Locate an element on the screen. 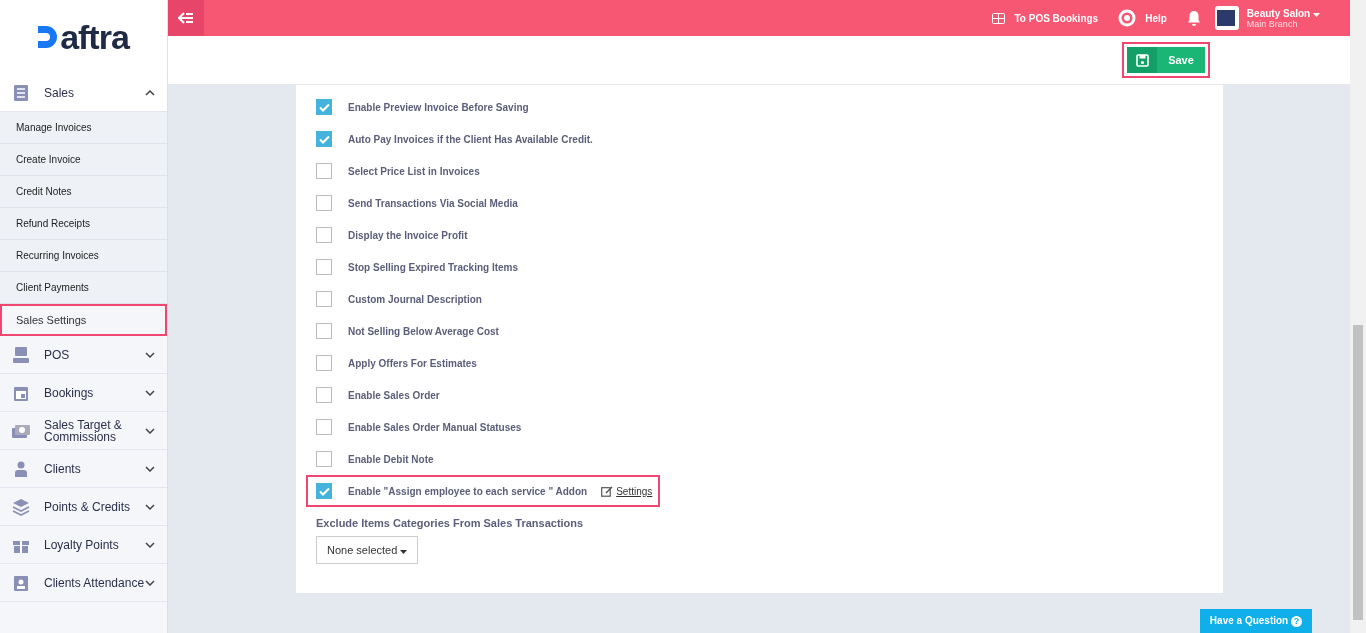  setting-label: Enable Debit Note is located at coordinates (391, 459).